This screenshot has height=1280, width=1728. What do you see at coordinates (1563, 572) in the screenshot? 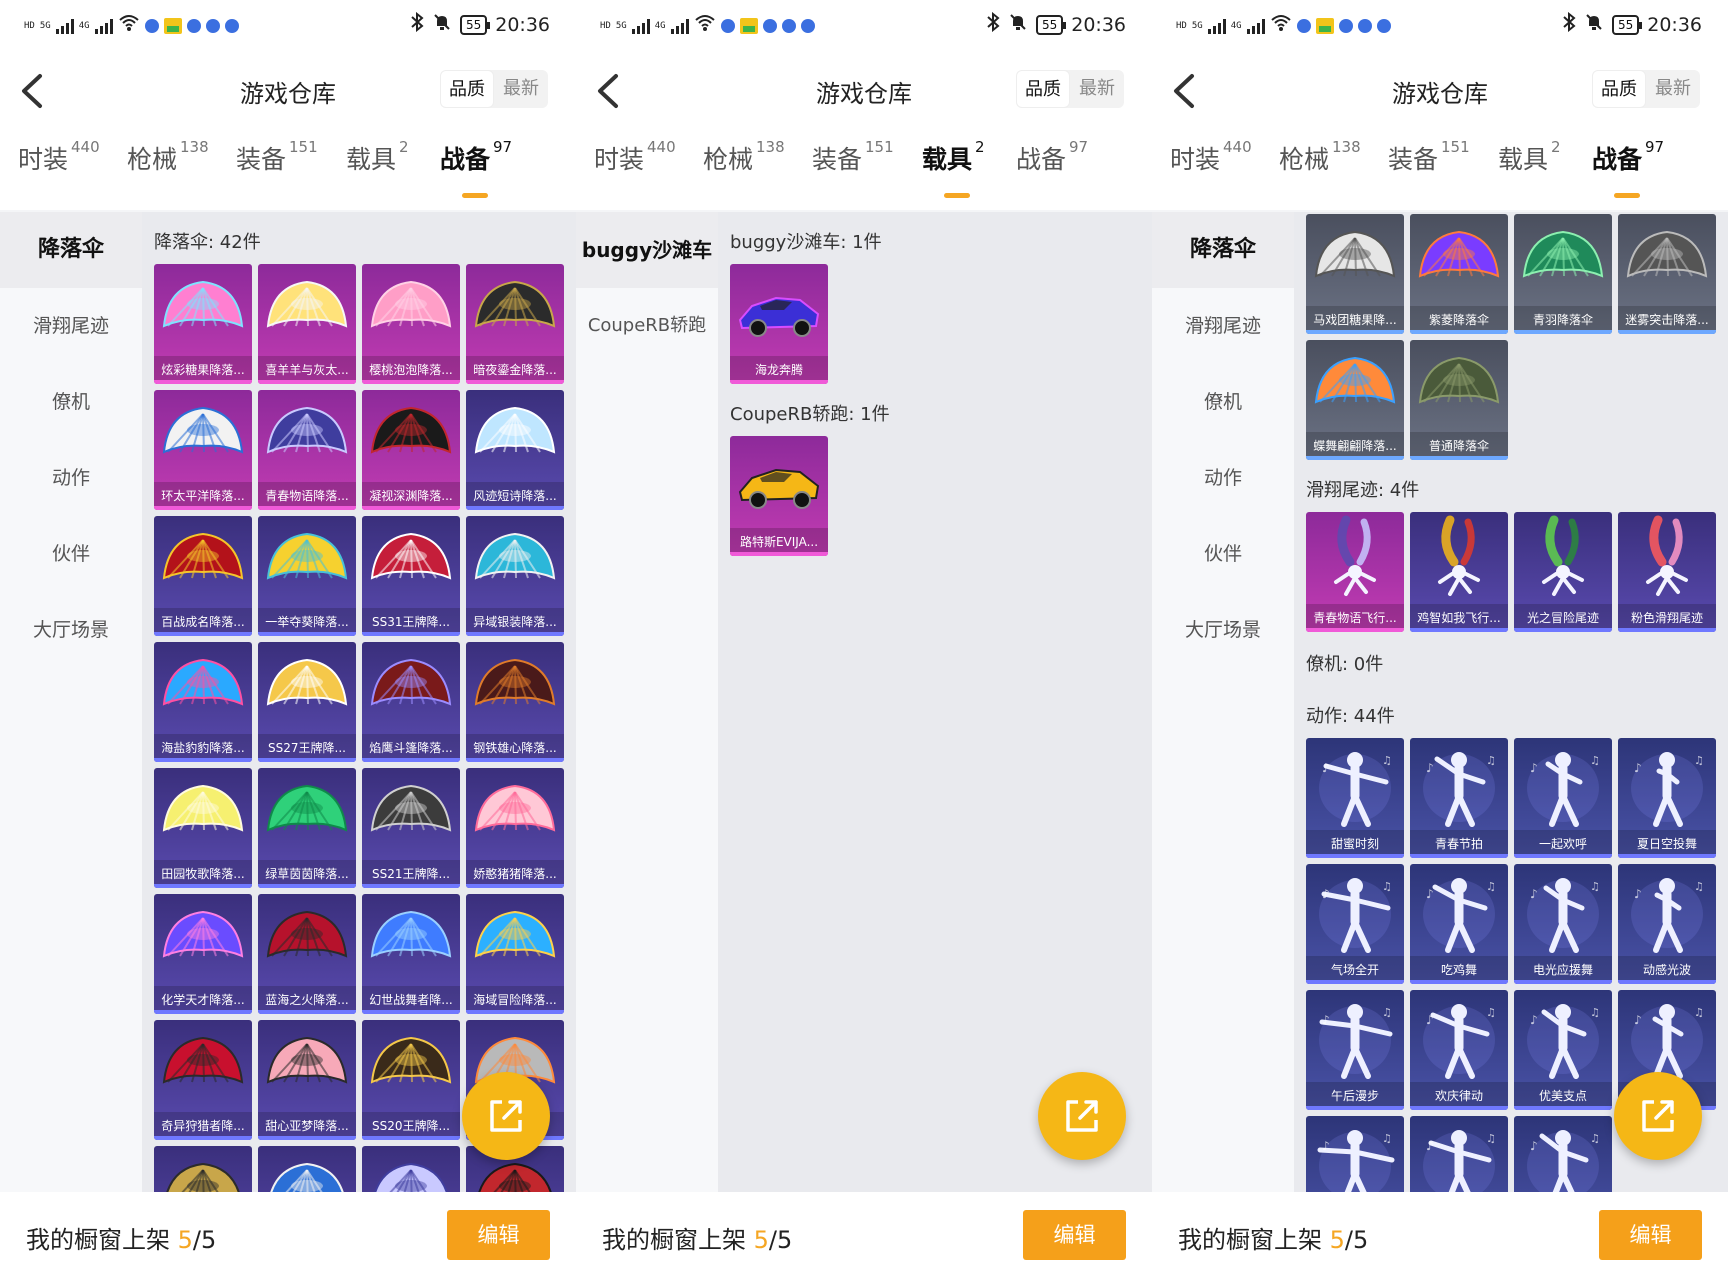
I see `item-card: 光之冒险尾迹` at bounding box center [1563, 572].